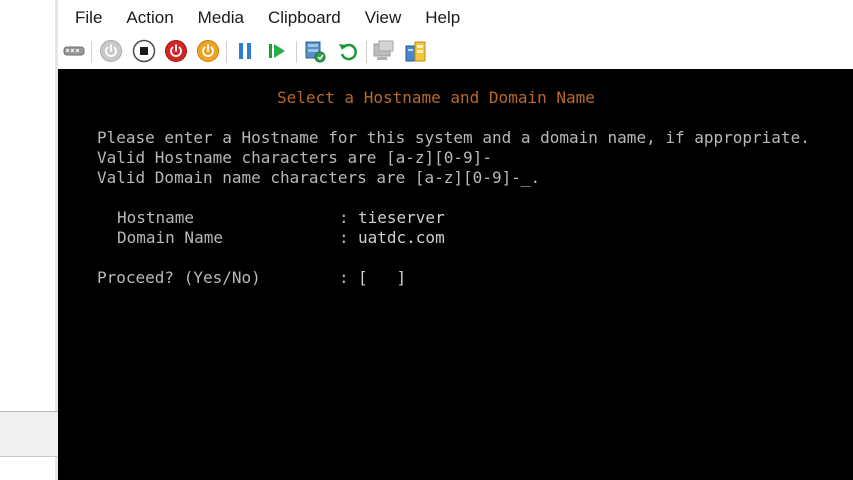 This screenshot has width=853, height=480. Describe the element at coordinates (442, 18) in the screenshot. I see `menu-help: Help` at that location.